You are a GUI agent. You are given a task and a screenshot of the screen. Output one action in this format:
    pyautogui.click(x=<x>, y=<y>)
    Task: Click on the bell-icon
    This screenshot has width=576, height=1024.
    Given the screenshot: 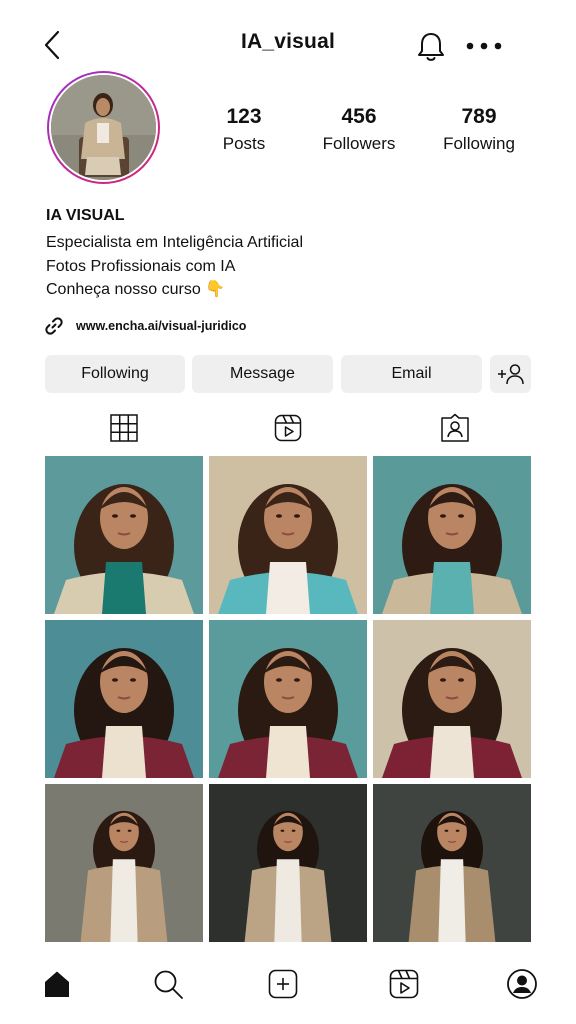 What is the action you would take?
    pyautogui.click(x=431, y=47)
    